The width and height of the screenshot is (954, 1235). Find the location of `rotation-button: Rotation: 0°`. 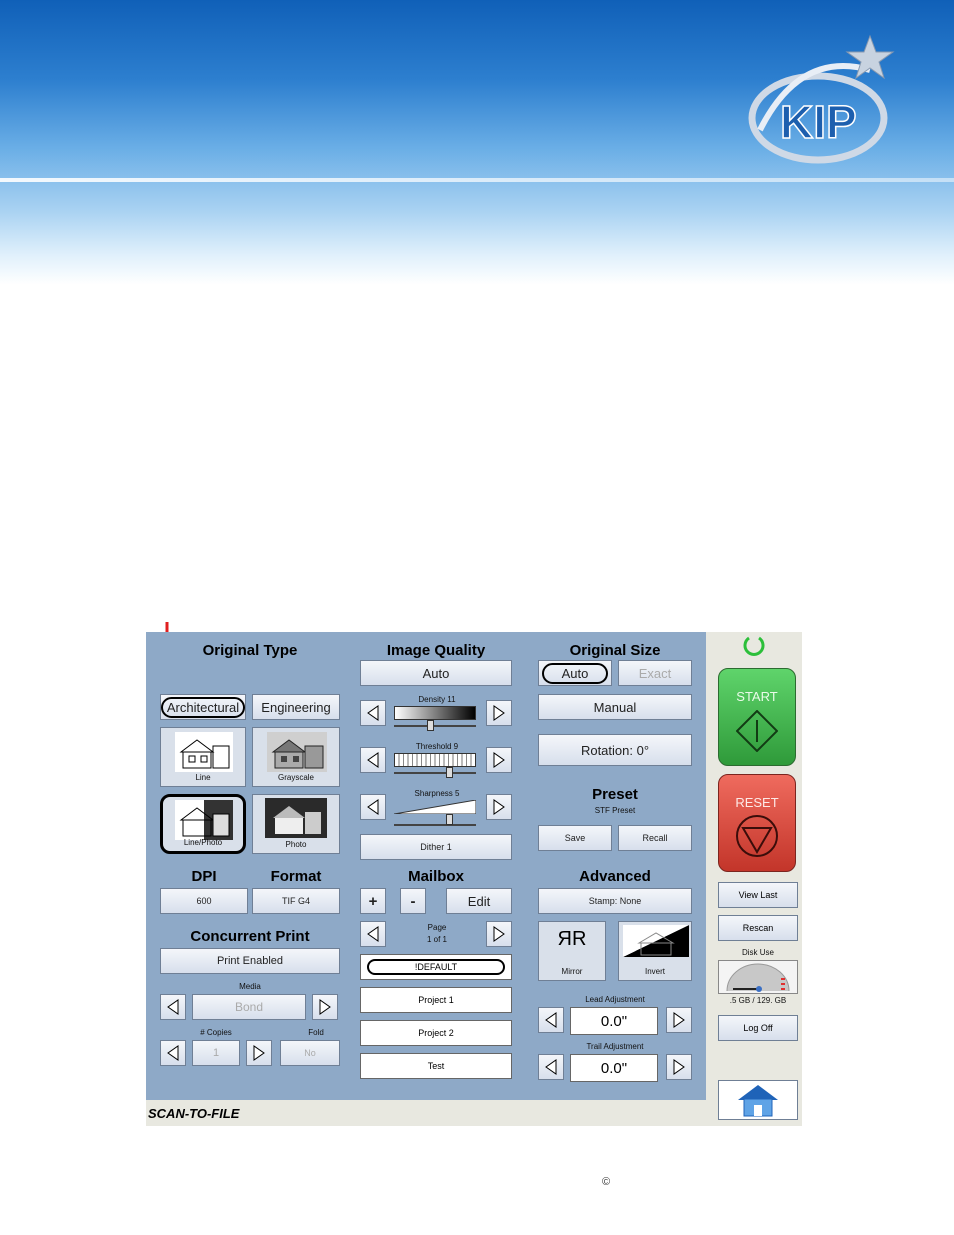

rotation-button: Rotation: 0° is located at coordinates (615, 750).